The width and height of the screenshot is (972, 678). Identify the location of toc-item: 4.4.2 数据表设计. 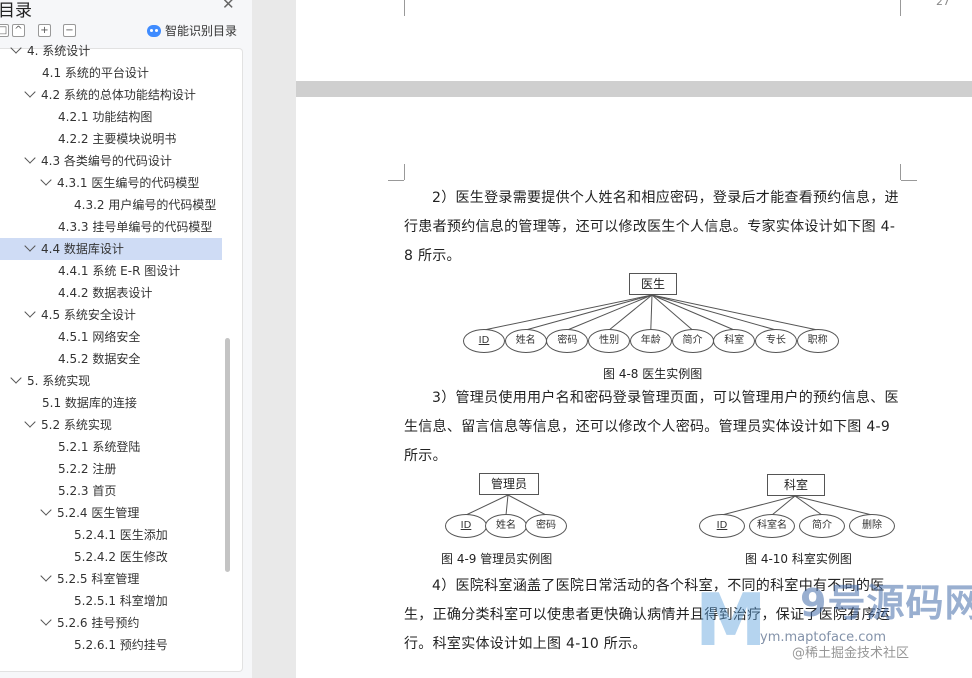
(111, 293).